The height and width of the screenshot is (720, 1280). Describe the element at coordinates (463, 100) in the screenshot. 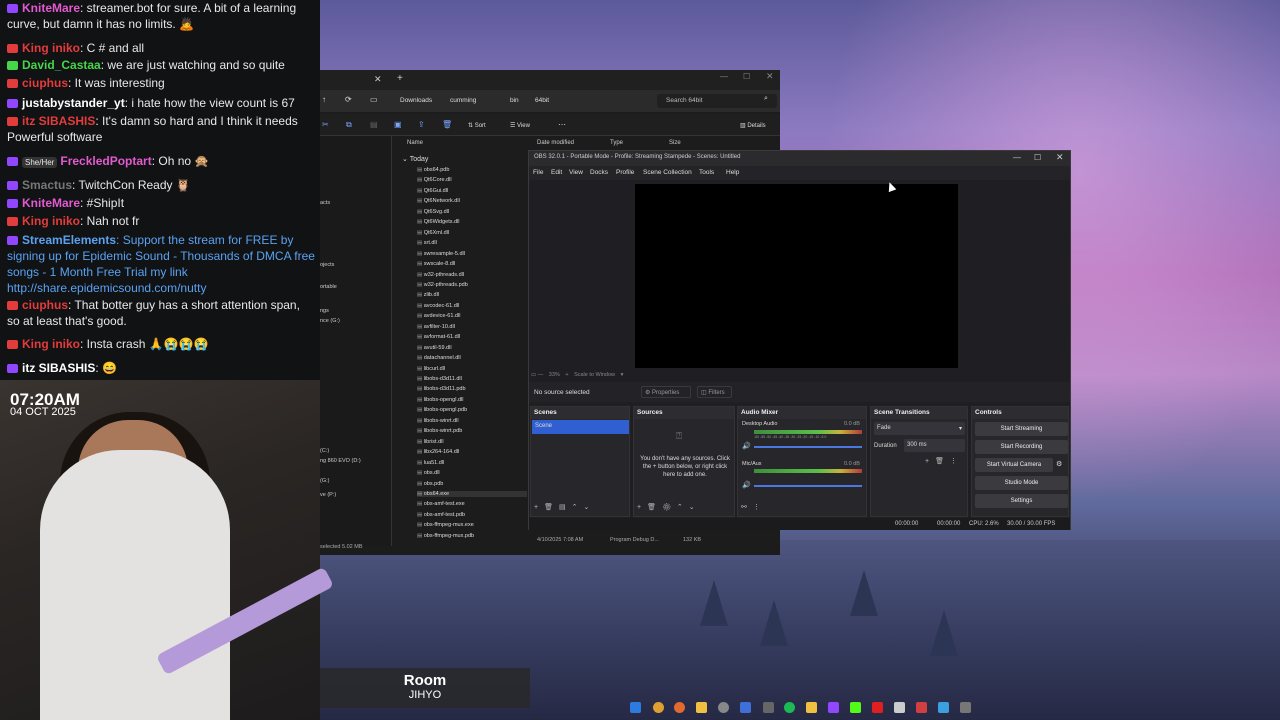

I see `breadcrumb-item: cumming` at that location.